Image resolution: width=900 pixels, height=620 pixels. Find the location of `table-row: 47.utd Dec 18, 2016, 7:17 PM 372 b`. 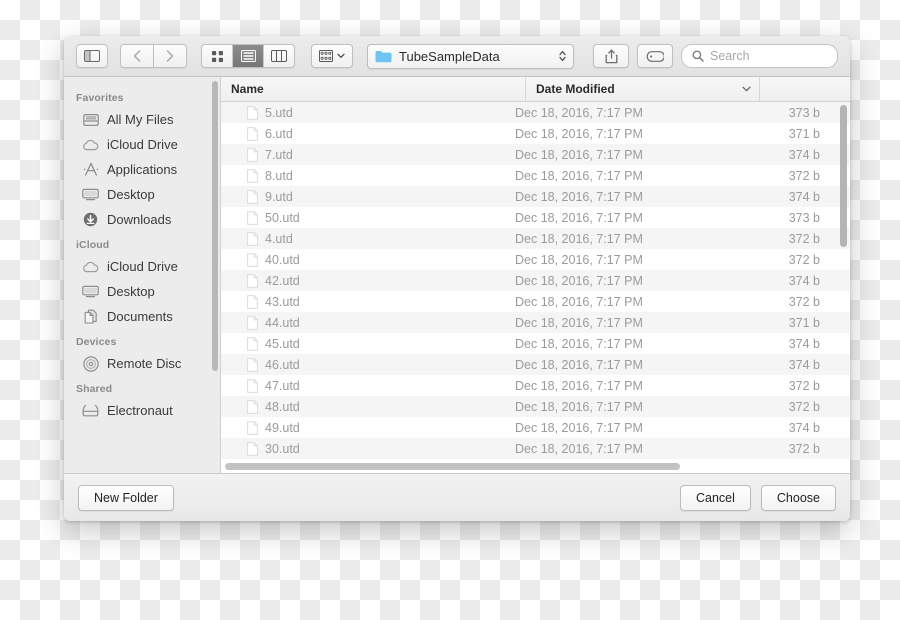

table-row: 47.utd Dec 18, 2016, 7:17 PM 372 b is located at coordinates (535, 385).